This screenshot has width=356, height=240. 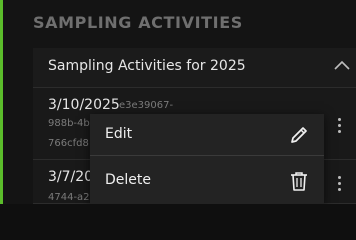 What do you see at coordinates (342, 65) in the screenshot?
I see `chevron-up-icon` at bounding box center [342, 65].